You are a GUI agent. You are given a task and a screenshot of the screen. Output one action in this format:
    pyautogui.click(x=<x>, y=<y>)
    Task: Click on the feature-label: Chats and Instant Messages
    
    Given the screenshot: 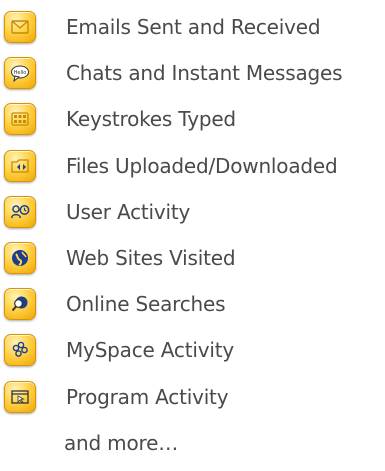 What is the action you would take?
    pyautogui.click(x=204, y=73)
    